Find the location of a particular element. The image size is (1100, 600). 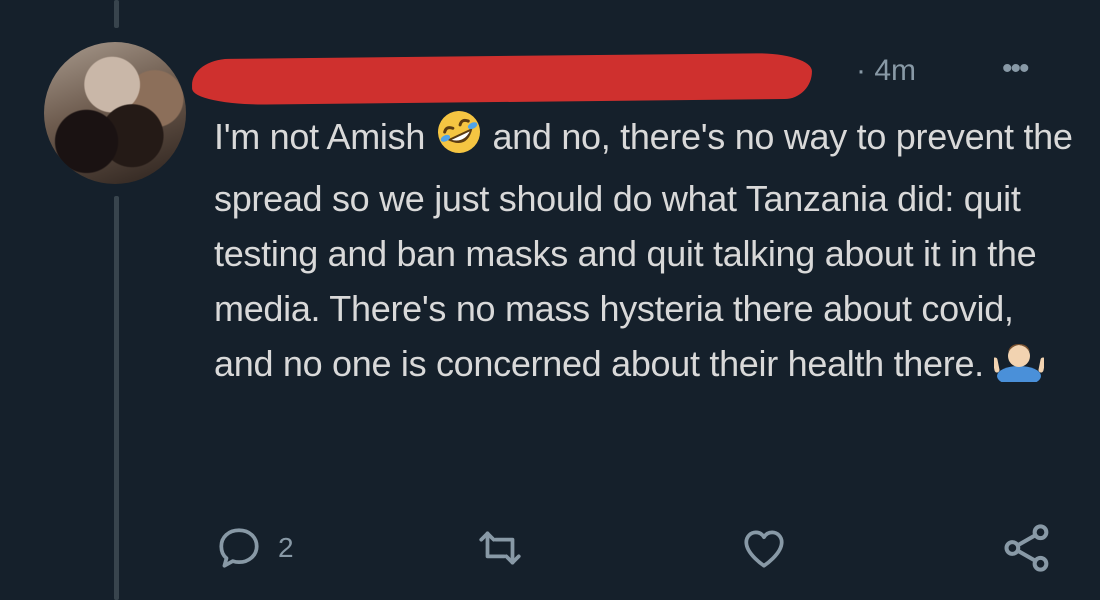

man-shrugging-emoji is located at coordinates (1019, 366).